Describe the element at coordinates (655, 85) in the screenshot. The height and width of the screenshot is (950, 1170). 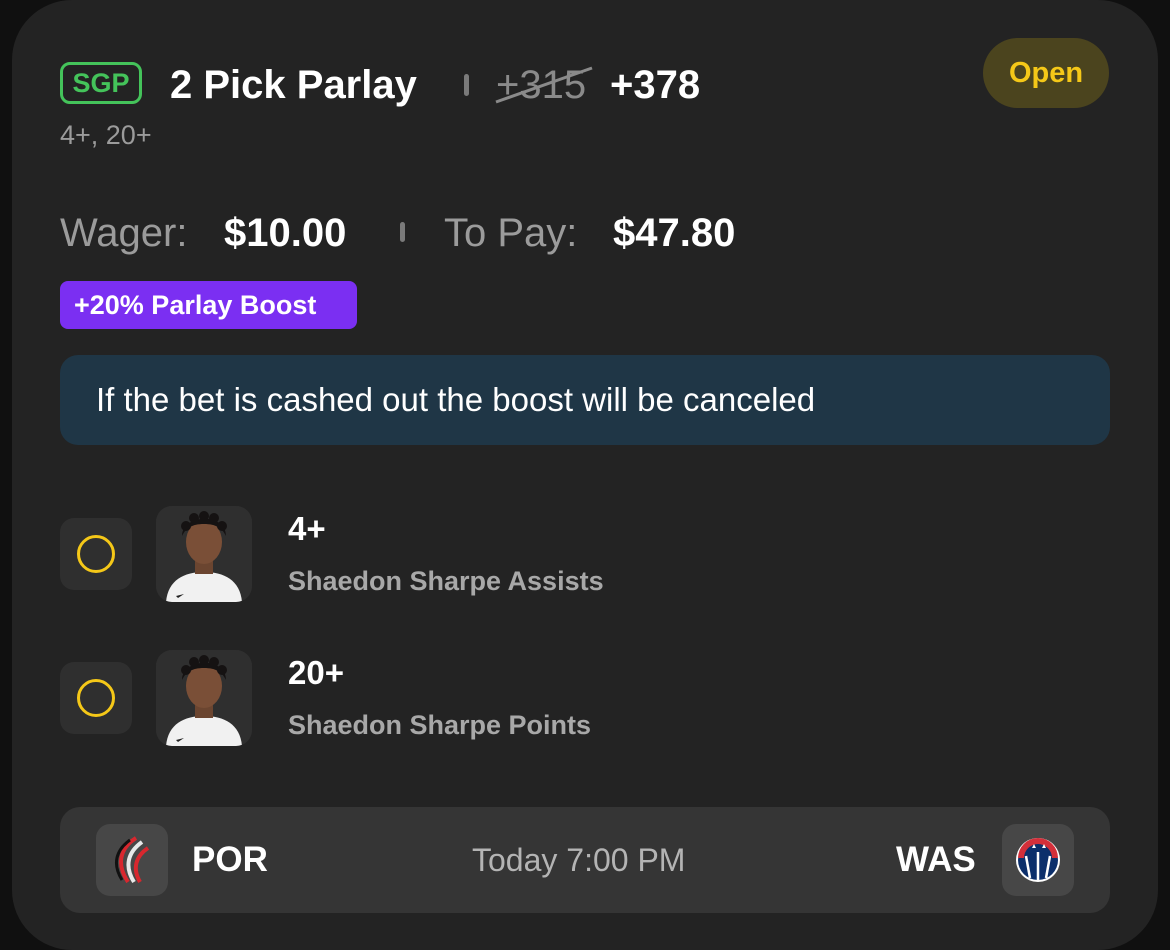
I see `boosted-odds: +378` at that location.